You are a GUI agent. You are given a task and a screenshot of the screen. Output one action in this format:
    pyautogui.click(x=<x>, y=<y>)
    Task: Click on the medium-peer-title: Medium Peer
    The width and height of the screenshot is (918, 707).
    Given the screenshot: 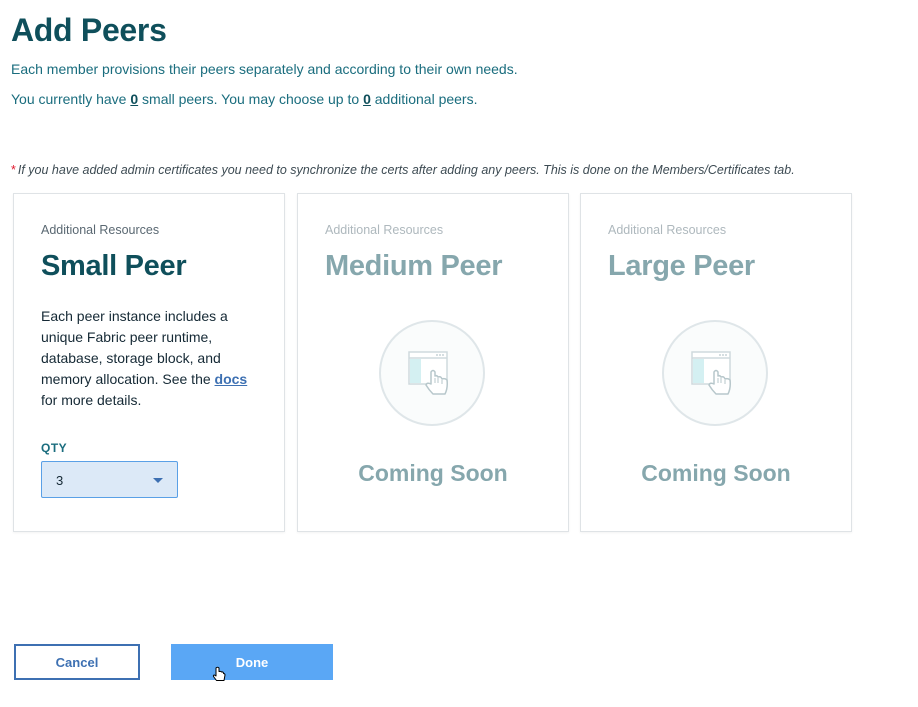 What is the action you would take?
    pyautogui.click(x=414, y=266)
    